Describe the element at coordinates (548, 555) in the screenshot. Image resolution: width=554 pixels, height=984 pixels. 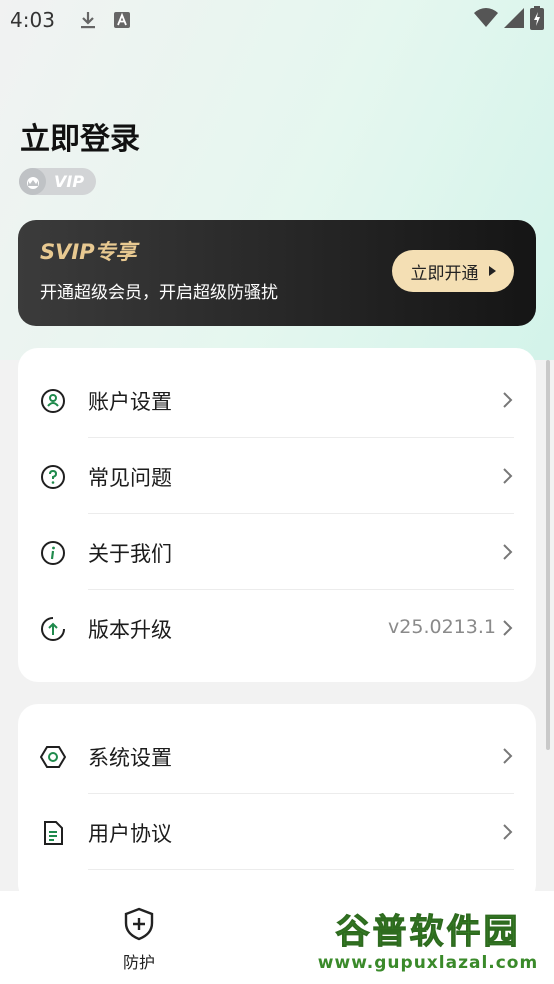
I see `scrollbar` at that location.